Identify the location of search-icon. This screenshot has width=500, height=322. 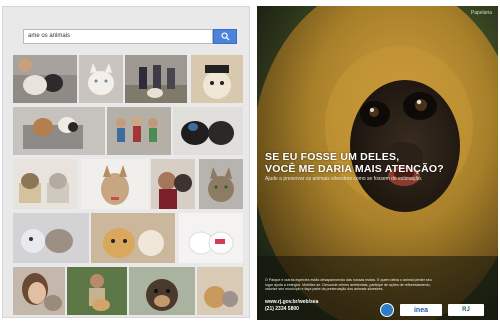
(225, 36).